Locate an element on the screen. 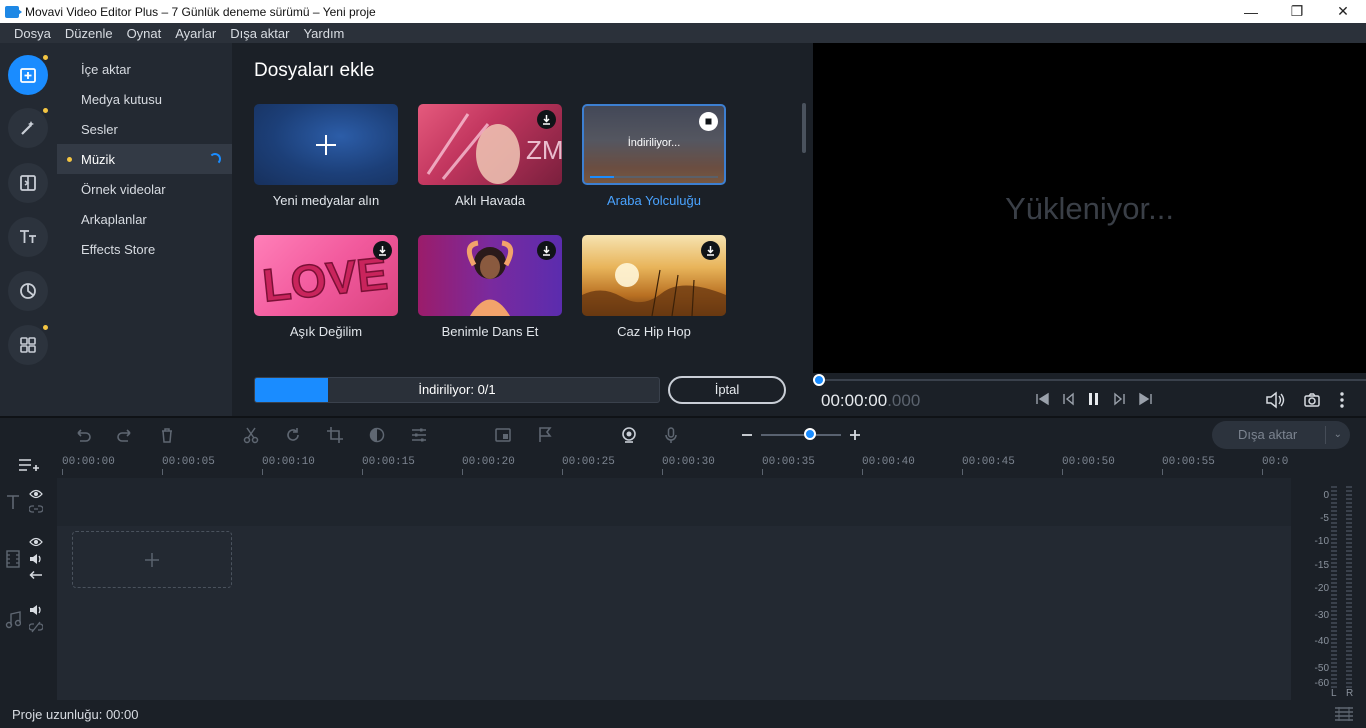 The image size is (1366, 728). snapshot-camera-icon is located at coordinates (1312, 400).